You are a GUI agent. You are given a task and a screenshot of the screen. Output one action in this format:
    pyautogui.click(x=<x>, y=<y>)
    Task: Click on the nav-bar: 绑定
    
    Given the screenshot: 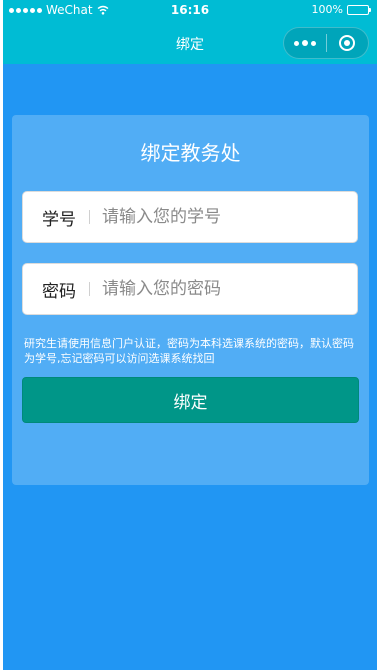 What is the action you would take?
    pyautogui.click(x=190, y=43)
    